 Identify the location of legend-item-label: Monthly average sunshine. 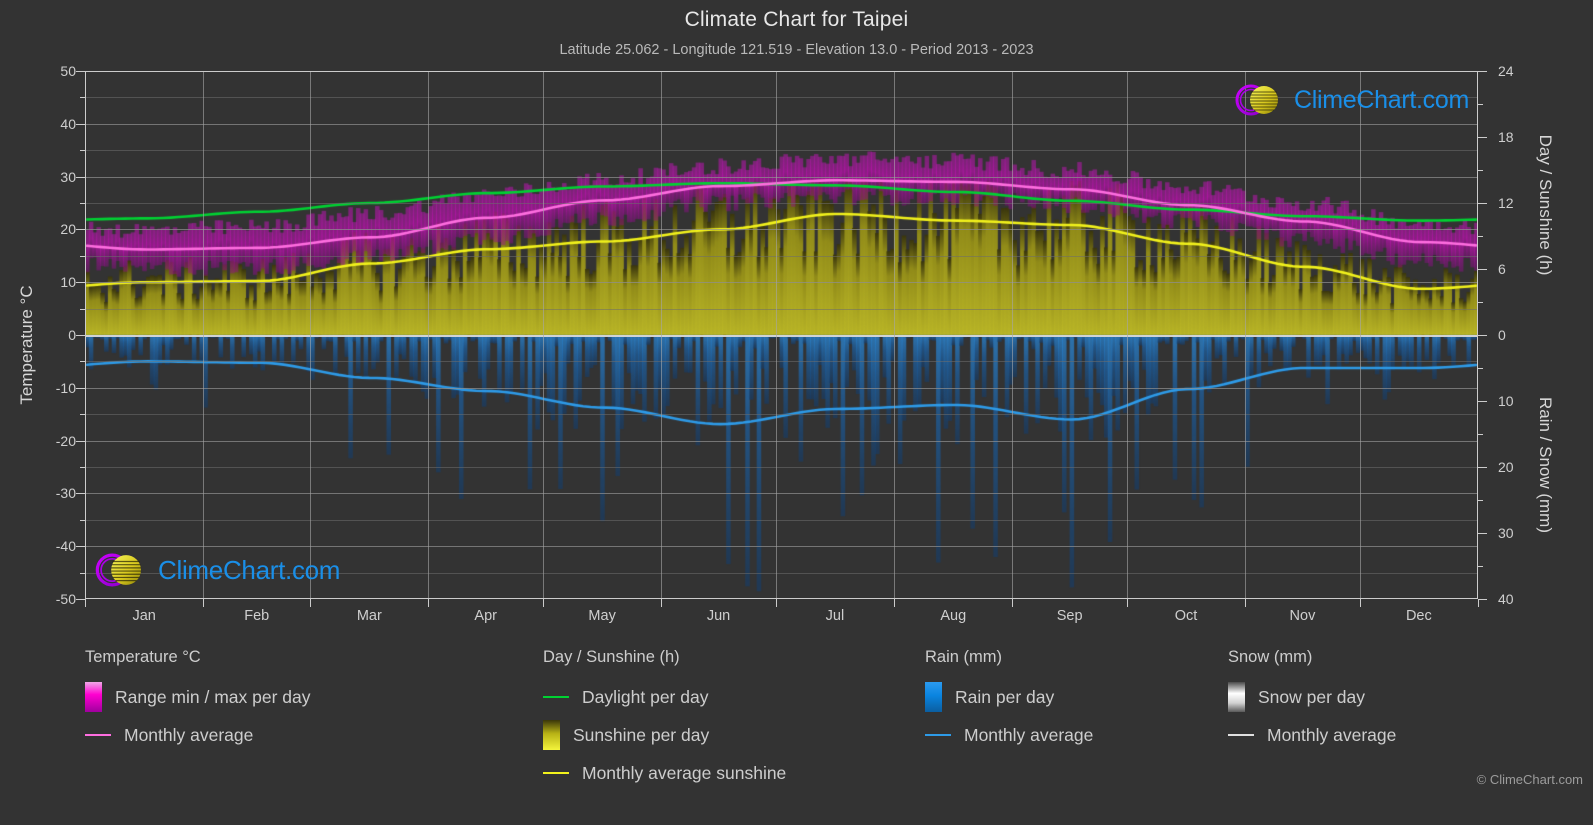
(684, 772).